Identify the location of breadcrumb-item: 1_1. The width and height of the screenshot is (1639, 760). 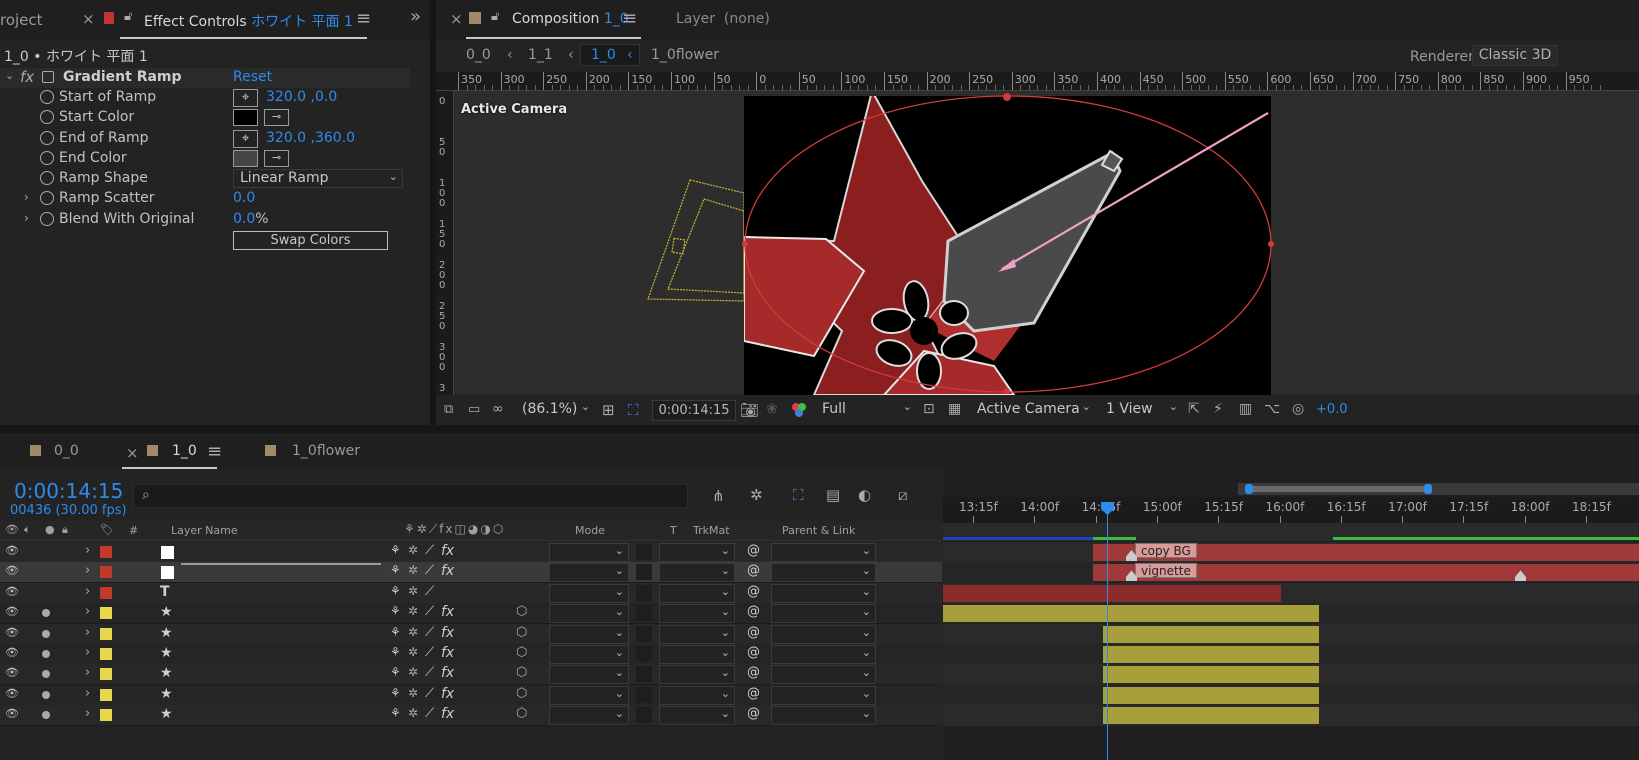
(540, 55).